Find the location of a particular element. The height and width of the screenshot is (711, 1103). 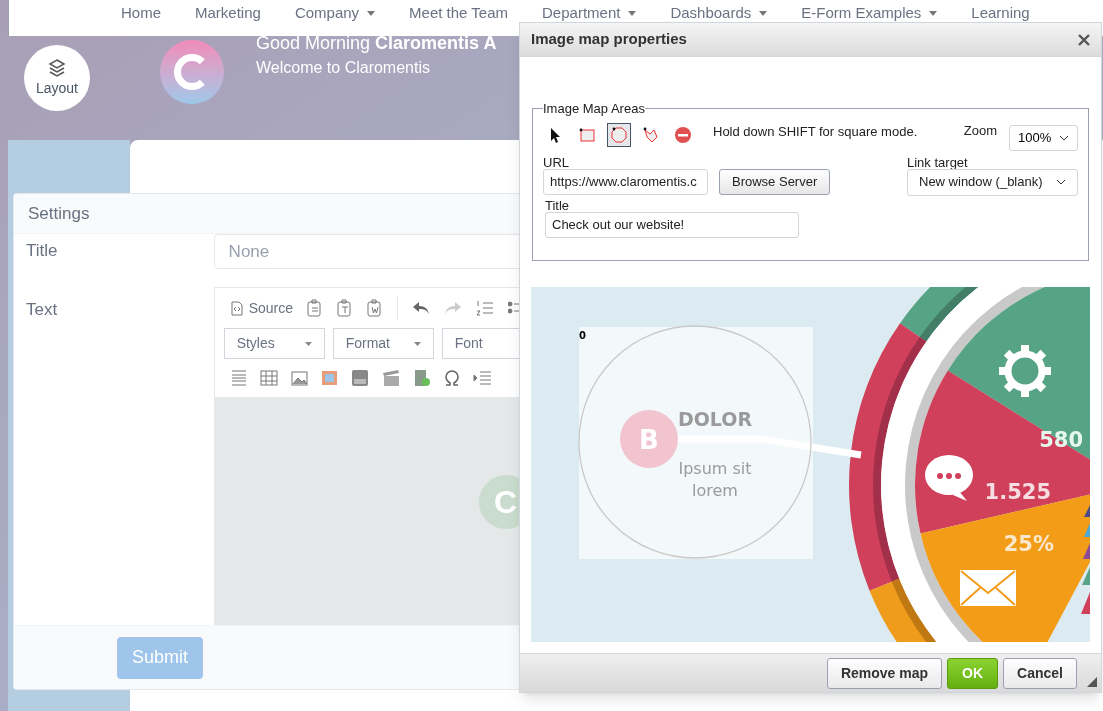

zoom-select: 100% is located at coordinates (1043, 137).